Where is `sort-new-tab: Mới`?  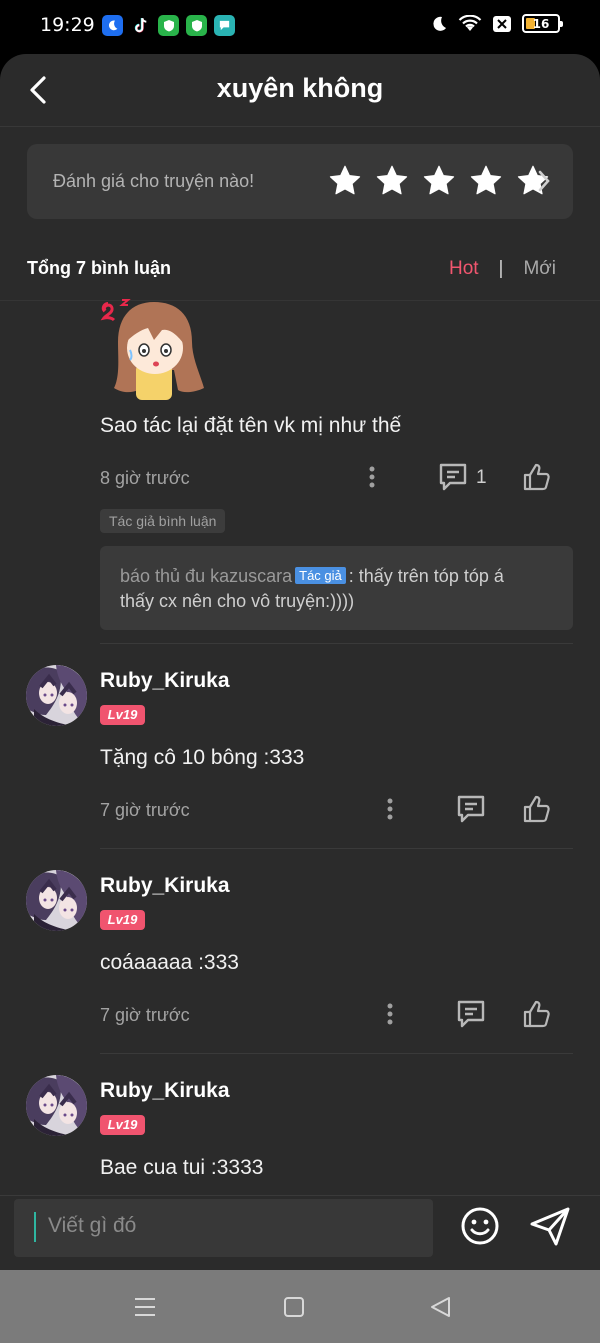 sort-new-tab: Mới is located at coordinates (539, 269).